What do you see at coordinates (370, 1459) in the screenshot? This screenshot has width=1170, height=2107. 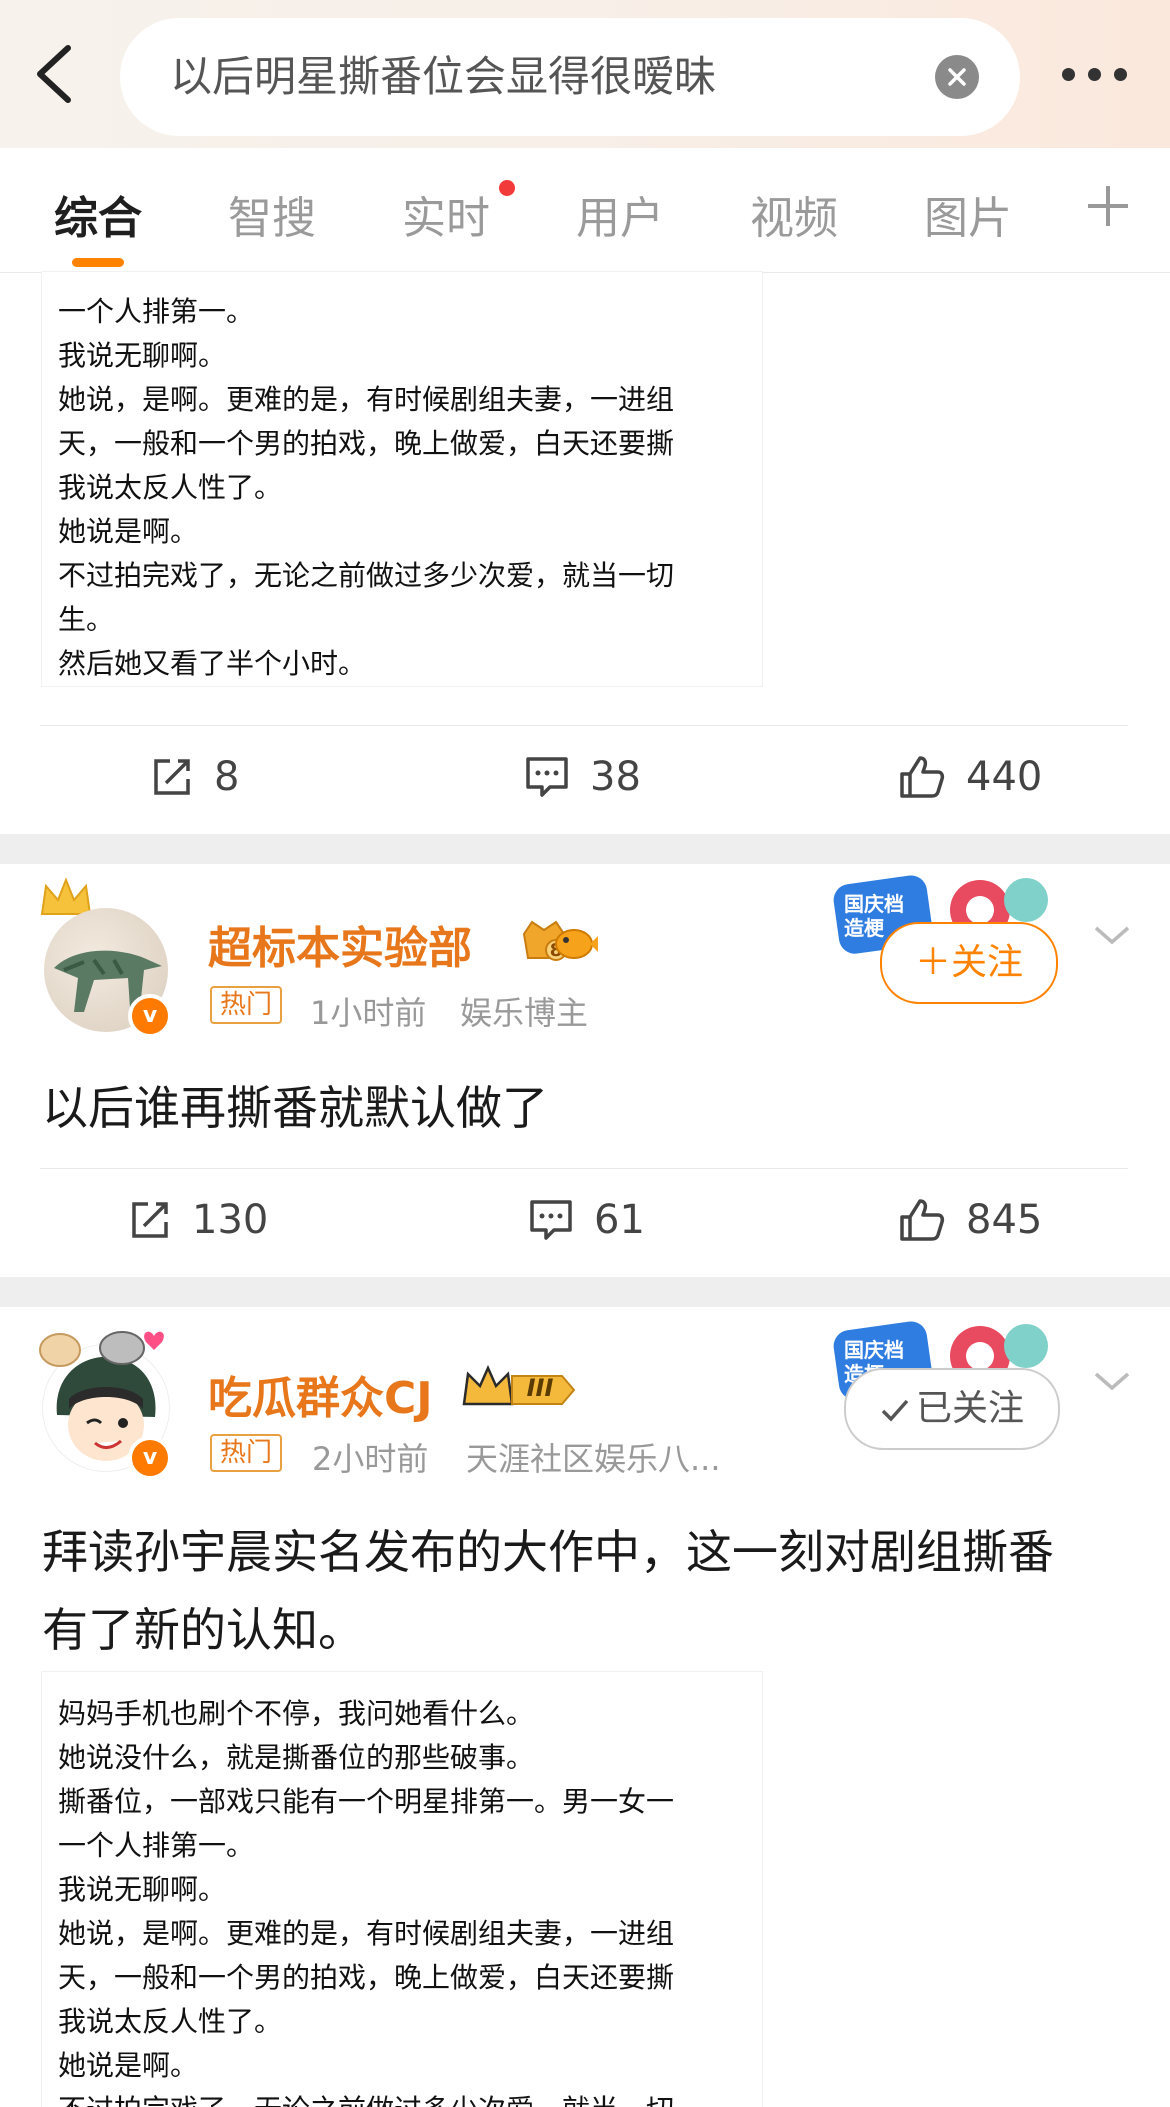 I see `post-time: 2小时前` at bounding box center [370, 1459].